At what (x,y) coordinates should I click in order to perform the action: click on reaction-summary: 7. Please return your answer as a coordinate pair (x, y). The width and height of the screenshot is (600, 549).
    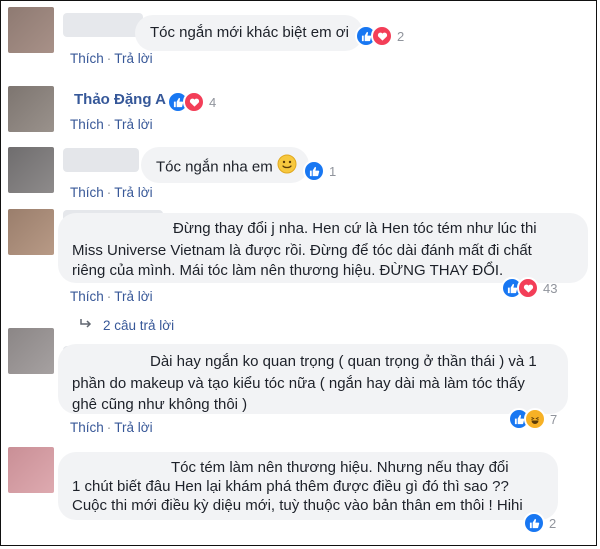
    Looking at the image, I should click on (532, 419).